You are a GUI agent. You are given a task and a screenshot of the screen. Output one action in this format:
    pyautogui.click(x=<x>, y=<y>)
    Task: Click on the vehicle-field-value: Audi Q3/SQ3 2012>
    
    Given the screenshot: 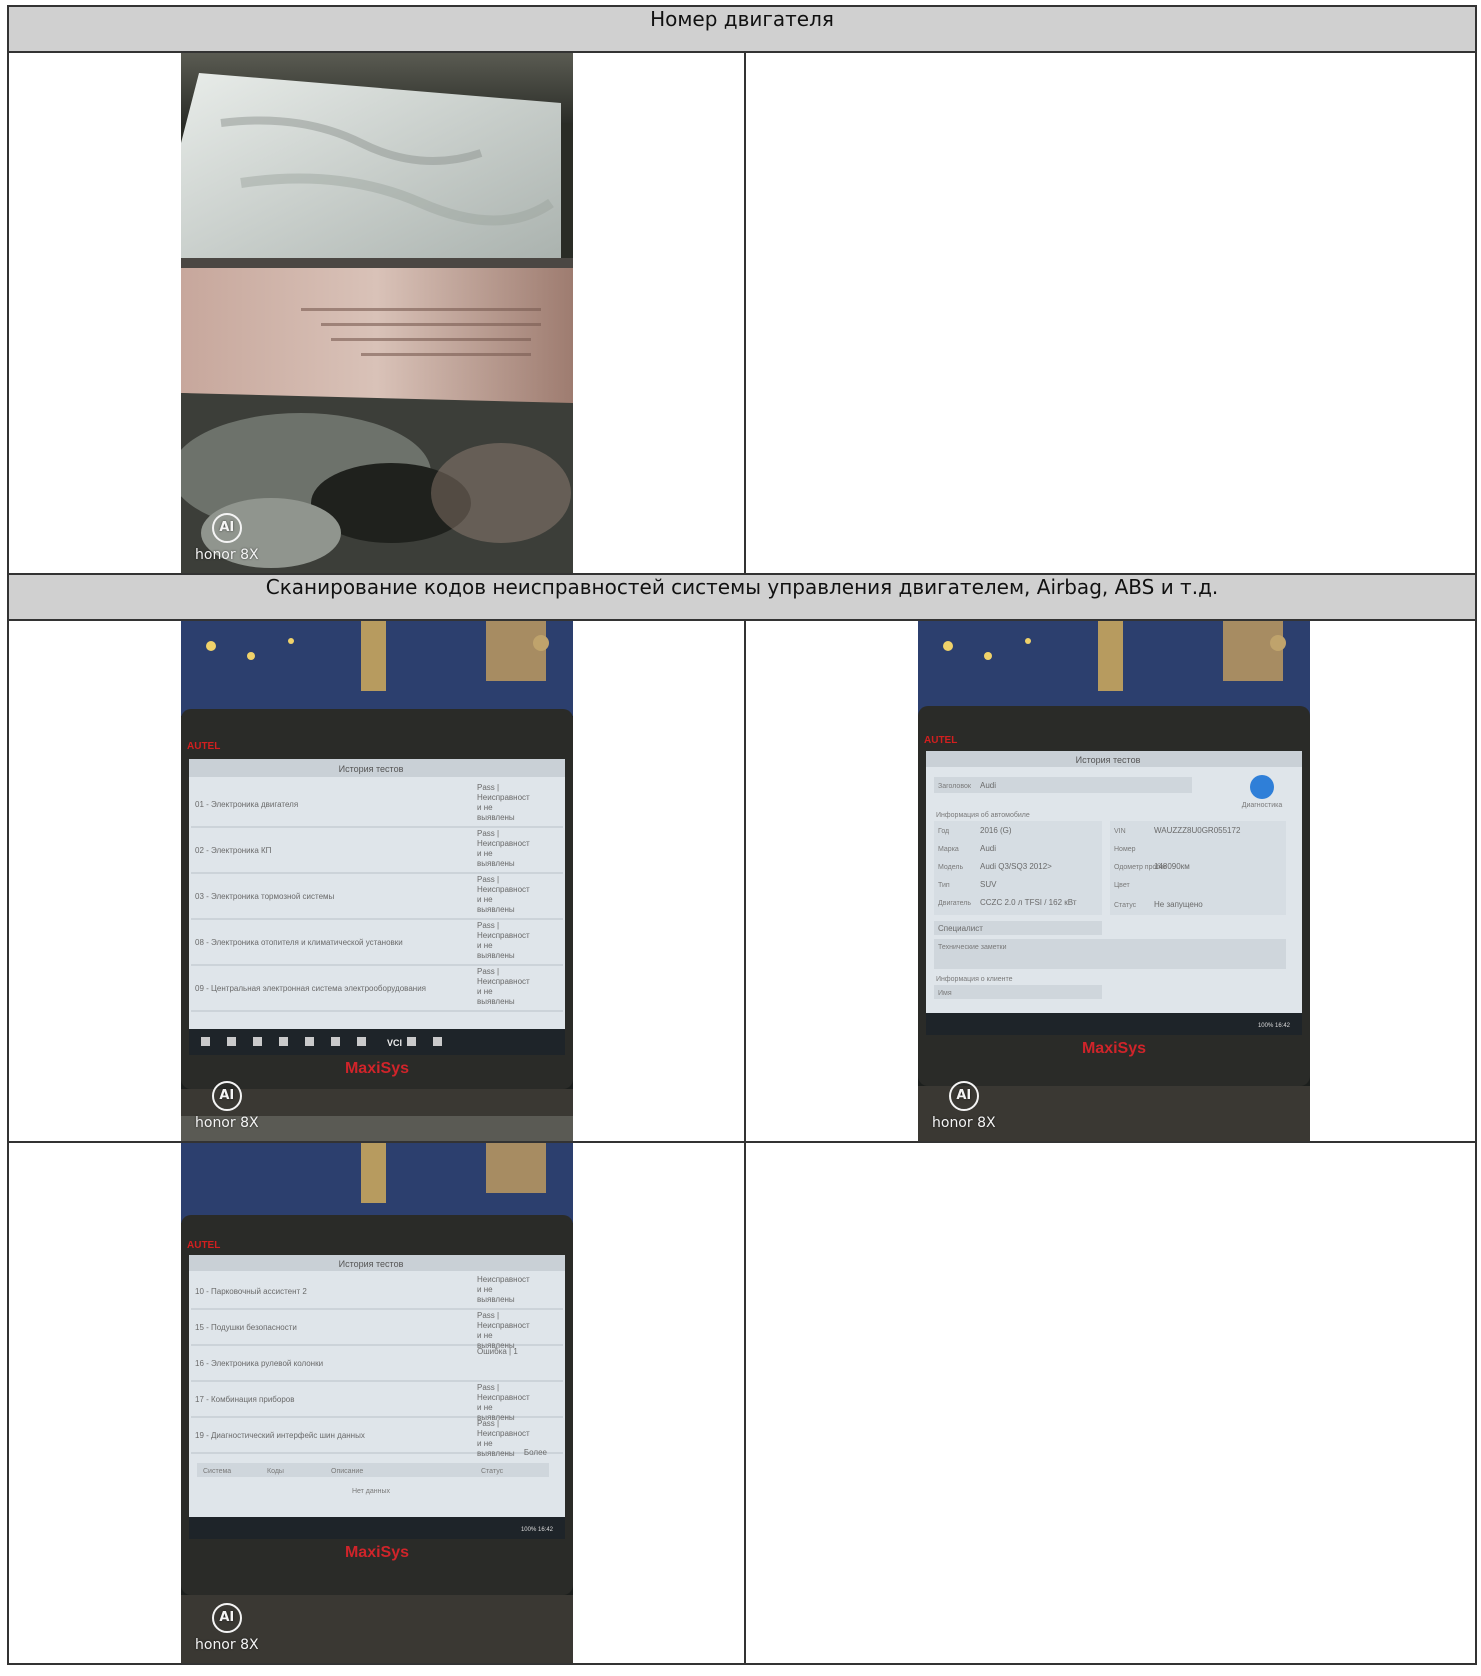 What is the action you would take?
    pyautogui.click(x=1016, y=866)
    